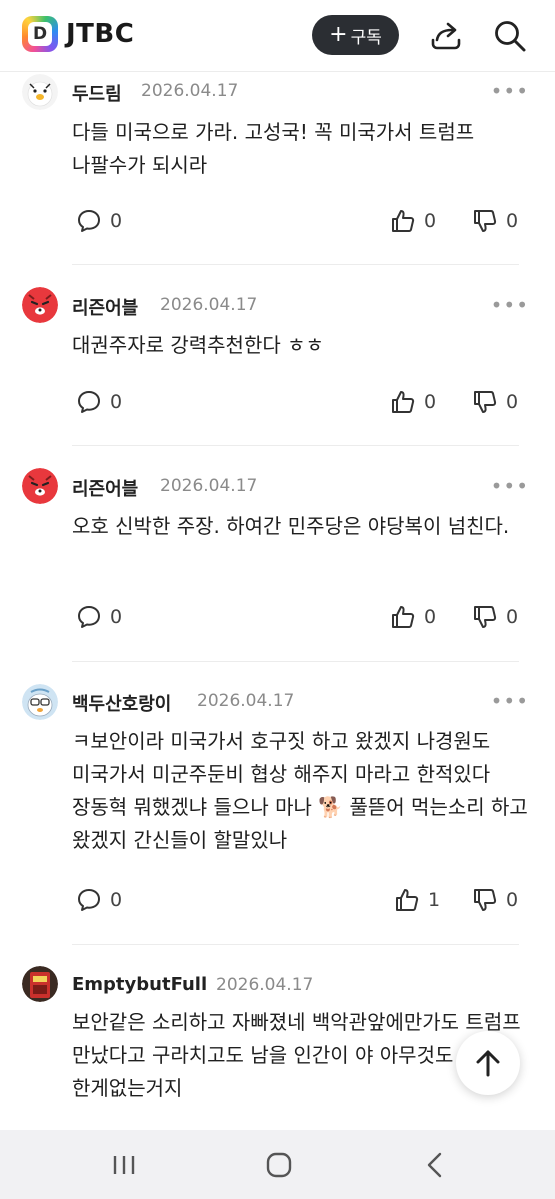 The image size is (555, 1199). Describe the element at coordinates (291, 526) in the screenshot. I see `comment-body: 오호 신박한 주장. 하여간 민주당은 야당복이 넘친다.` at that location.